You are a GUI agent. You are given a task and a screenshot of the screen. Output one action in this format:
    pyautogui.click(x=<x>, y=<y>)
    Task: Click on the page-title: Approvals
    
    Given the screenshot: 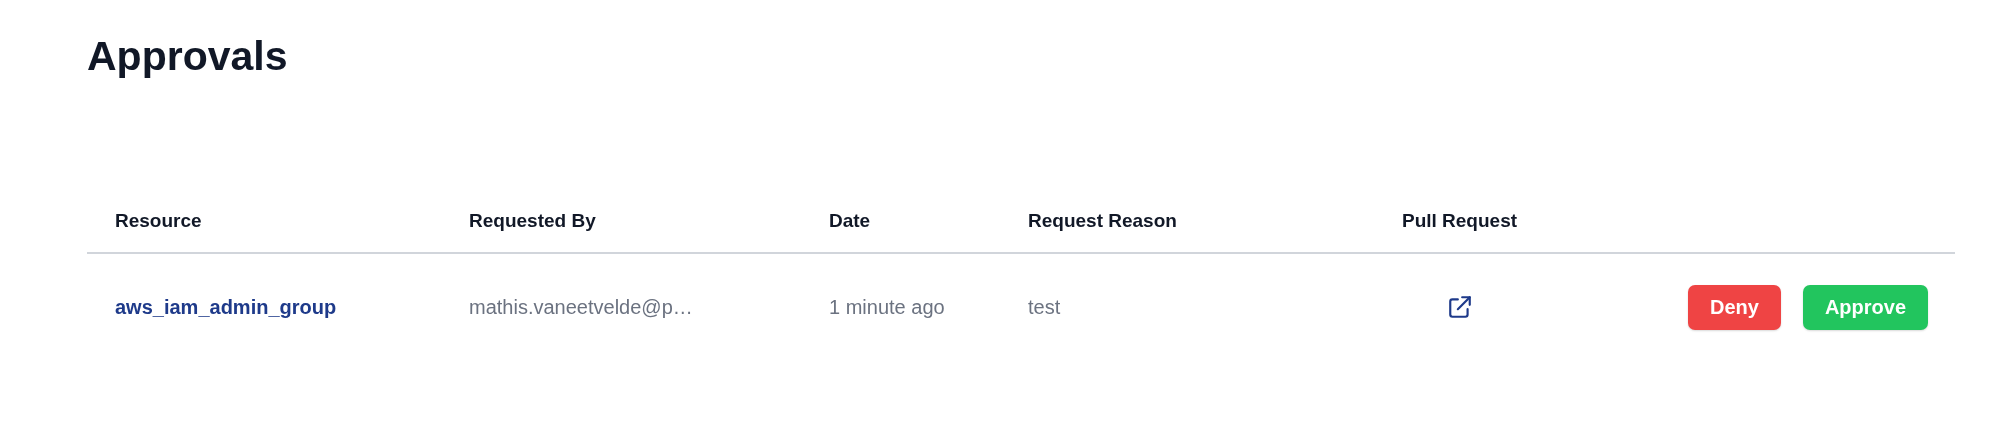 What is the action you would take?
    pyautogui.click(x=187, y=56)
    